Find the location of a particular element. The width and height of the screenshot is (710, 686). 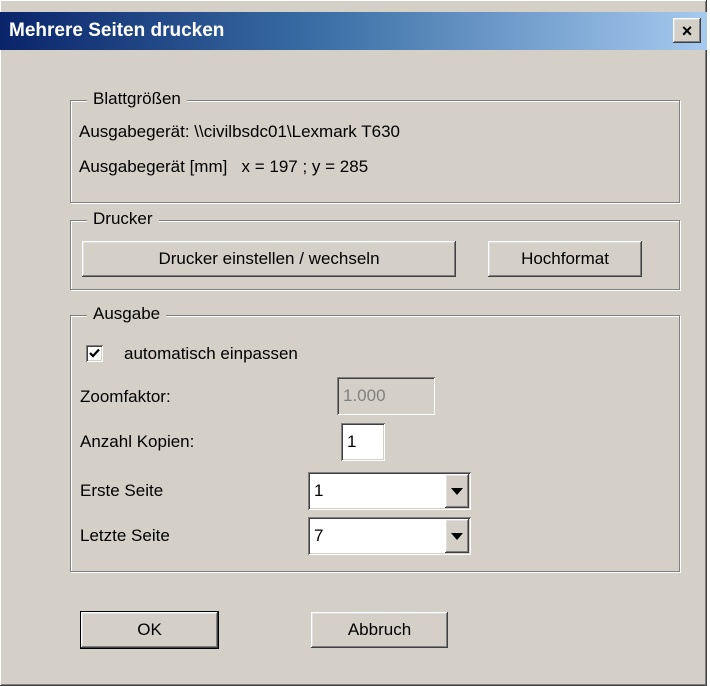

copies-label: Anzahl Kopien: is located at coordinates (137, 441).